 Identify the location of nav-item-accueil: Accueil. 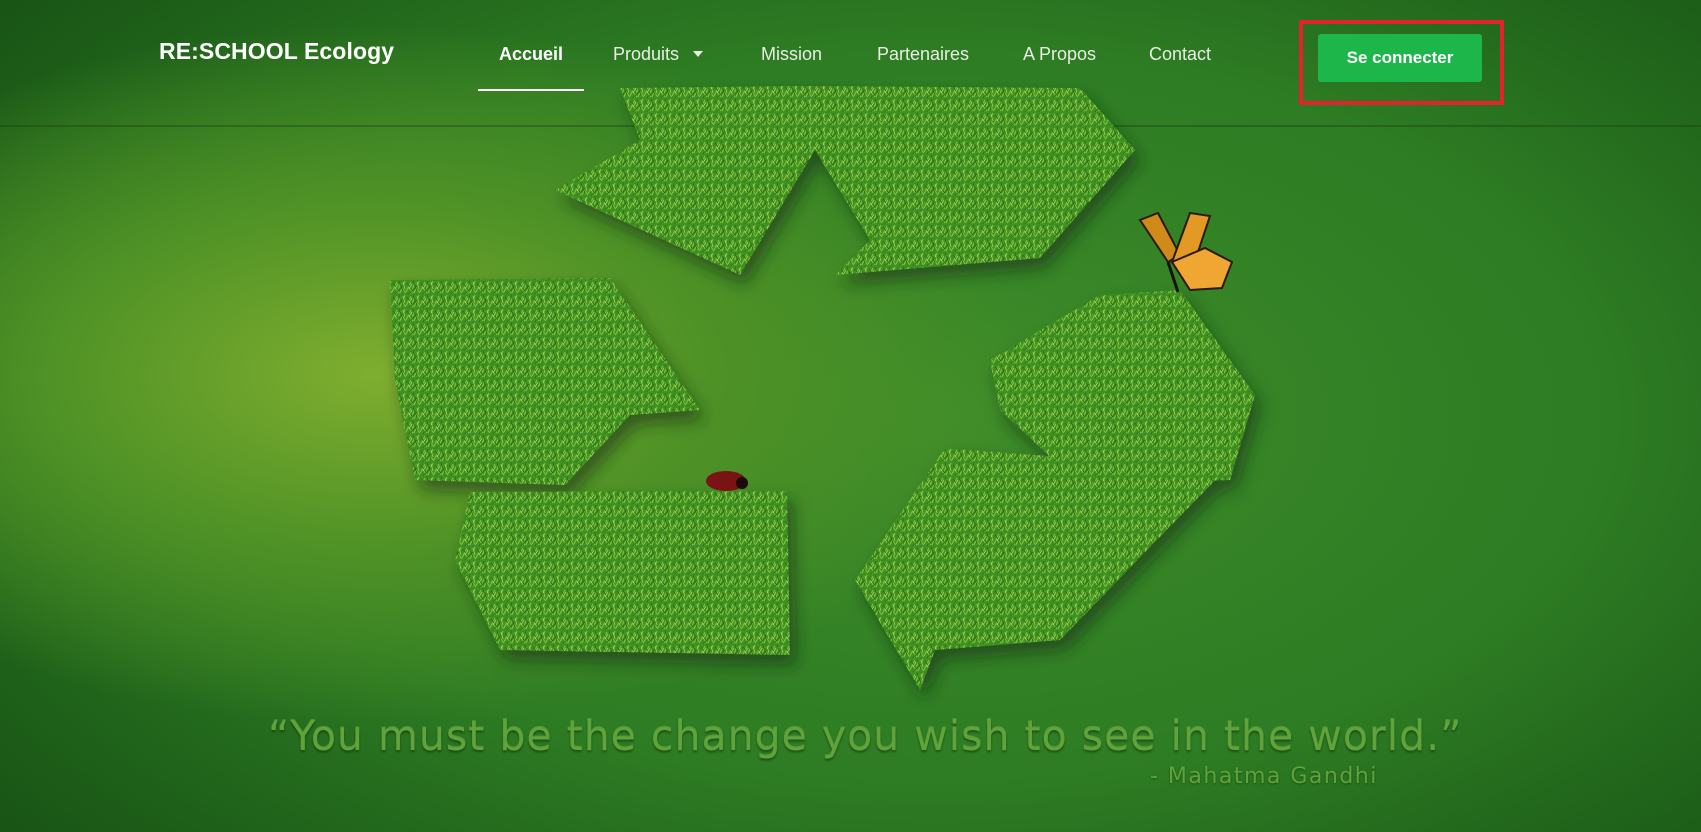
(531, 67).